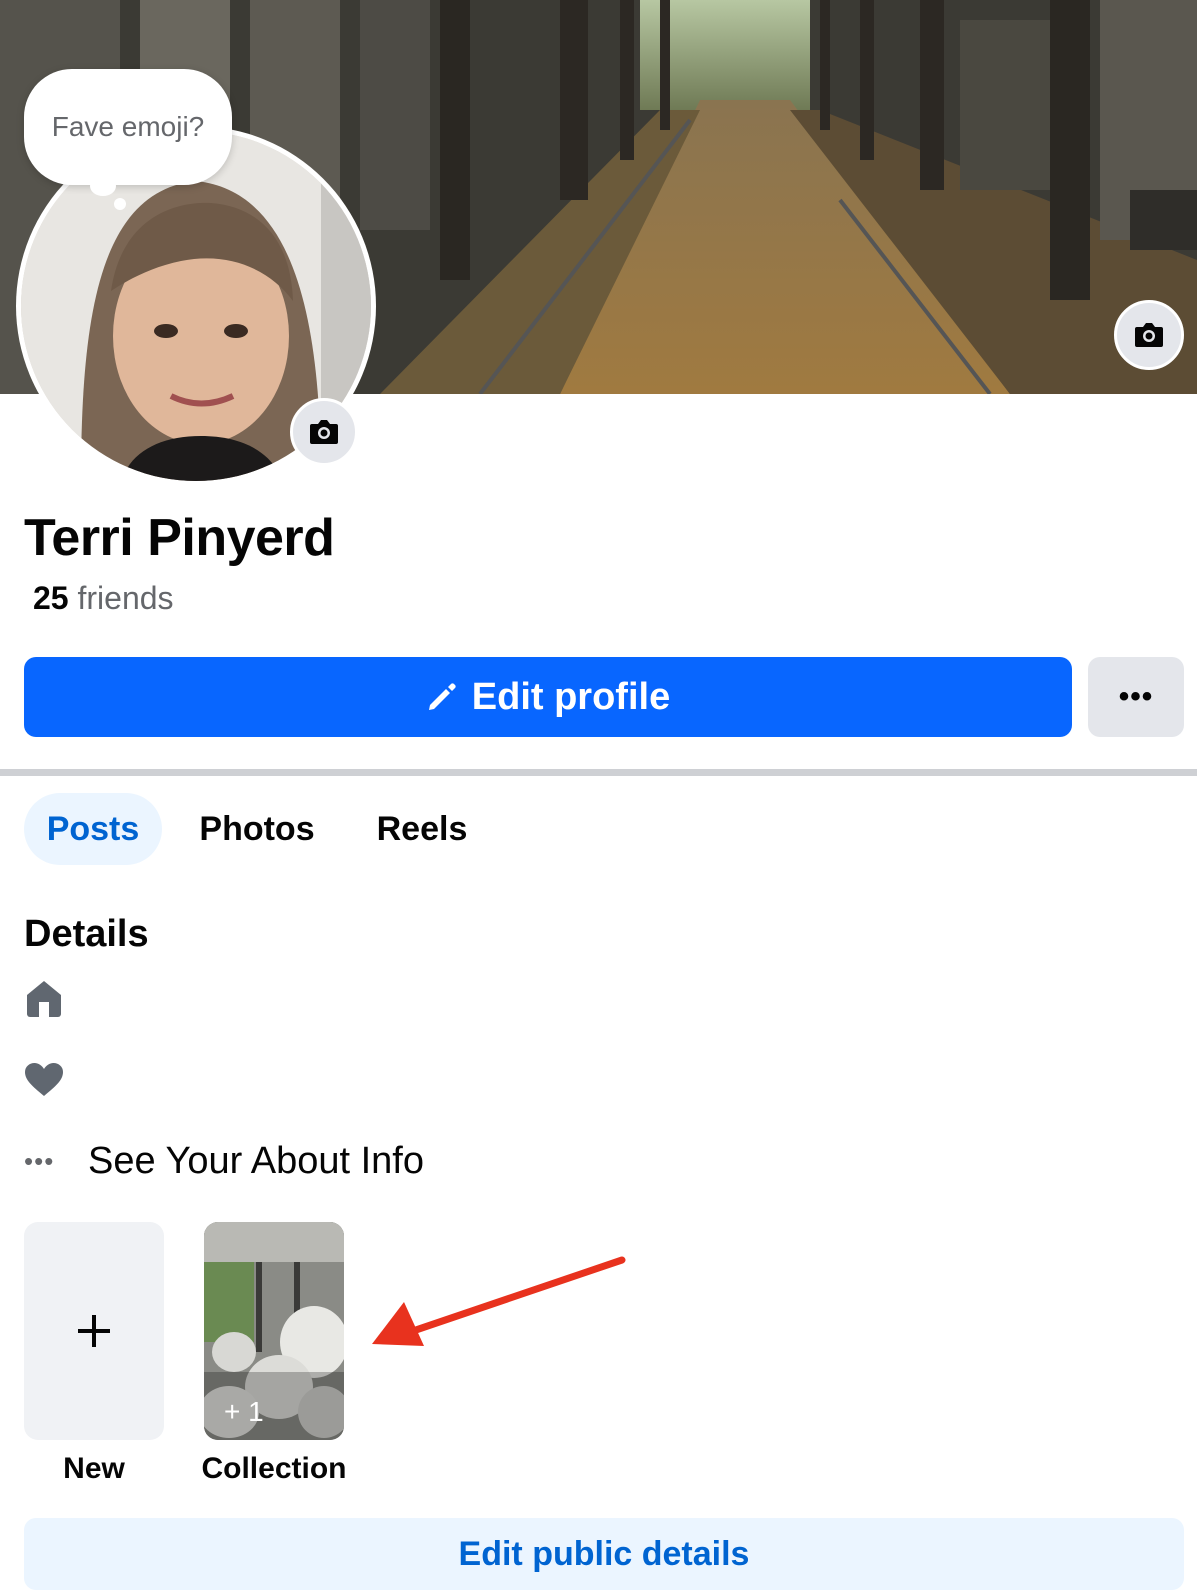 Image resolution: width=1197 pixels, height=1592 pixels. What do you see at coordinates (244, 1411) in the screenshot?
I see `collection-count: + 1` at bounding box center [244, 1411].